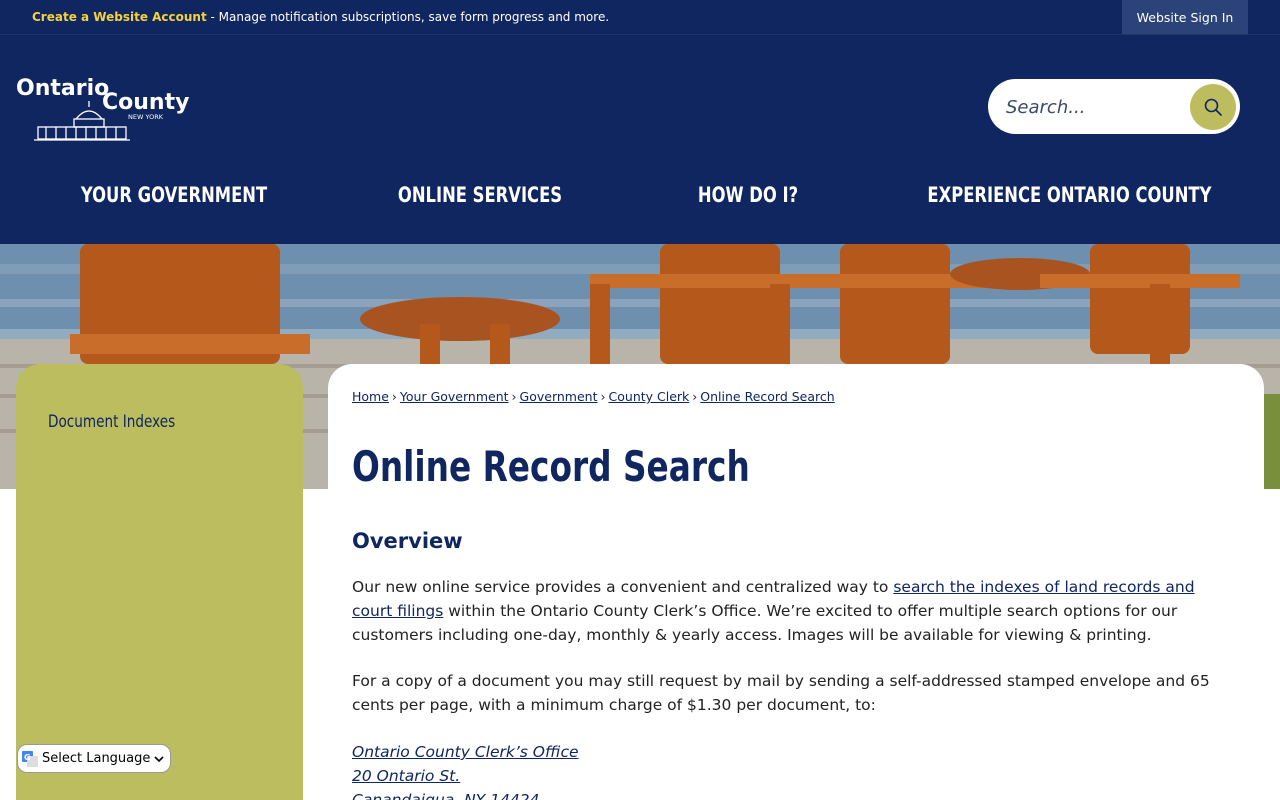  Describe the element at coordinates (748, 203) in the screenshot. I see `nav-item-how-do-i: HOW DO I?` at that location.